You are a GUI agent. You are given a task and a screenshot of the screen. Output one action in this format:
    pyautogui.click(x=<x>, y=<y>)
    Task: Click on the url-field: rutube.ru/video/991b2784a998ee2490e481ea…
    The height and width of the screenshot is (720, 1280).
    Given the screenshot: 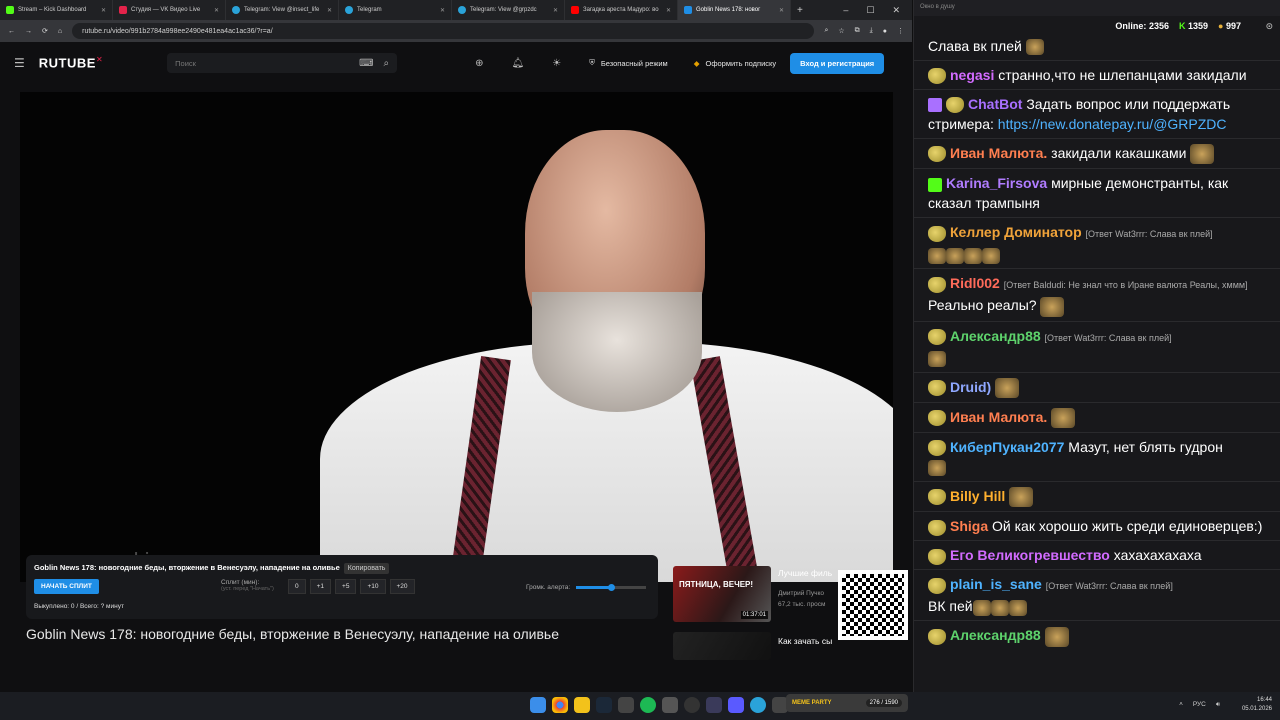 What is the action you would take?
    pyautogui.click(x=443, y=31)
    